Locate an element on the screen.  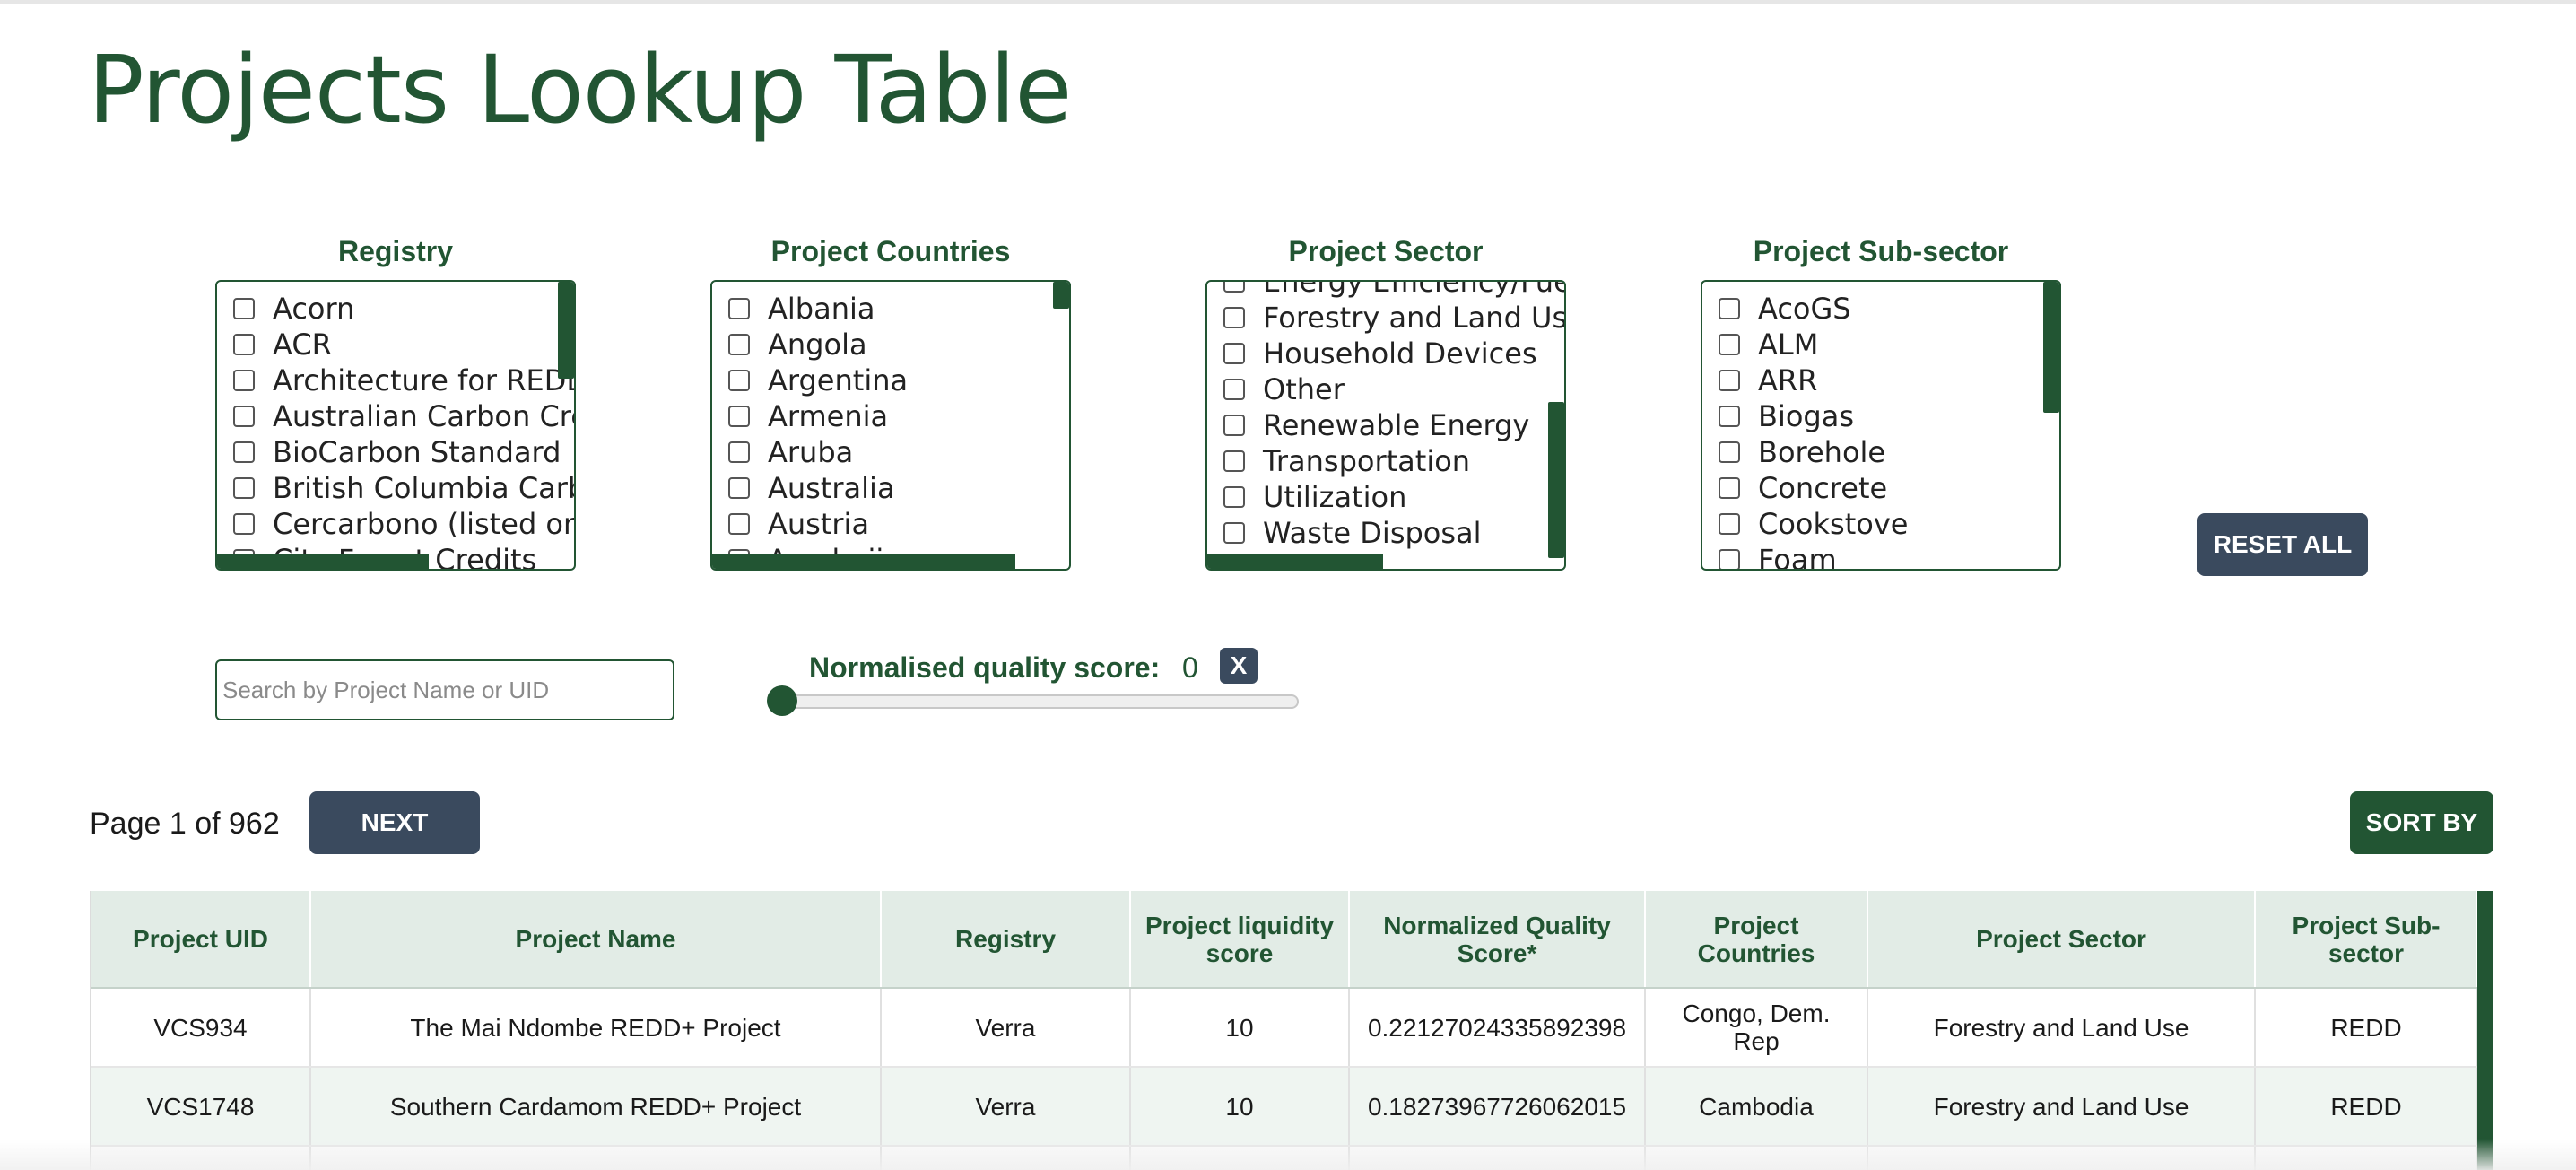
quality-score-label: Normalised quality score: is located at coordinates (985, 668).